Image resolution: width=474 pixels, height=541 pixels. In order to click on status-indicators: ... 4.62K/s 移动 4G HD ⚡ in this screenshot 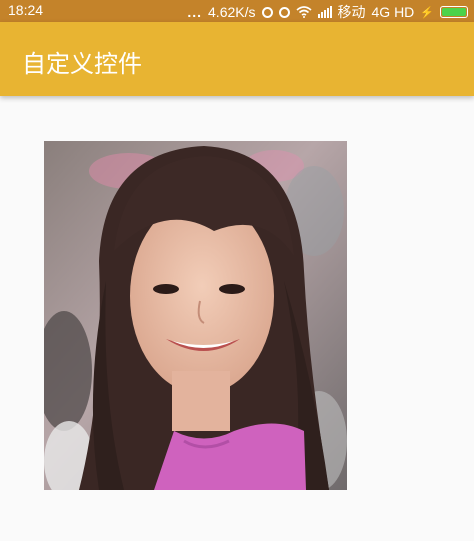, I will do `click(327, 12)`.